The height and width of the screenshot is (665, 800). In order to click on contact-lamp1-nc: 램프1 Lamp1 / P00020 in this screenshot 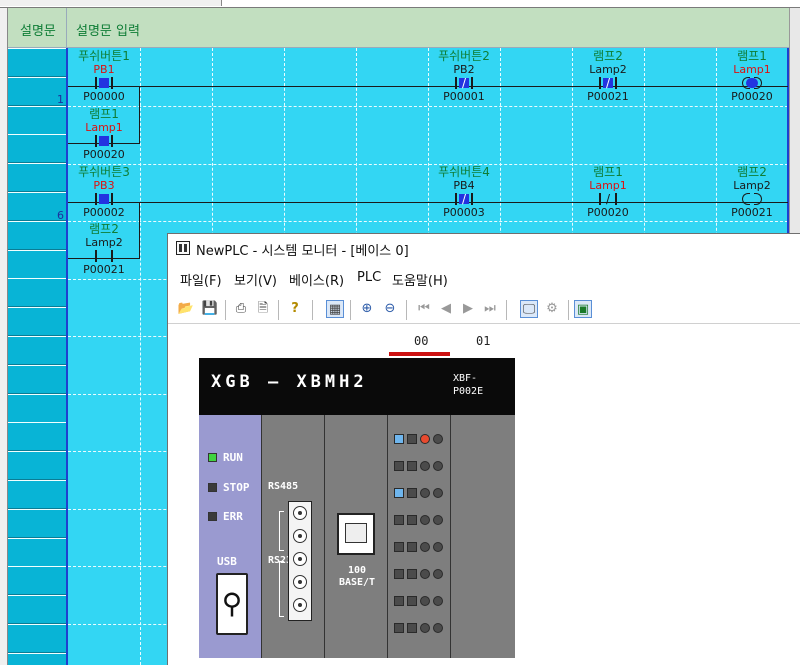, I will do `click(608, 192)`.